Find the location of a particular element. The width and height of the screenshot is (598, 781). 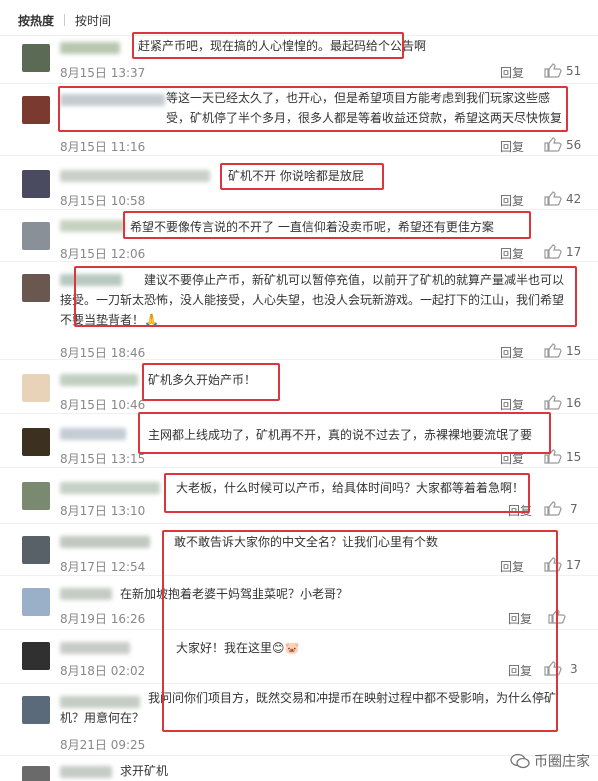

comment-time: 8月21日 09:25 is located at coordinates (103, 745).